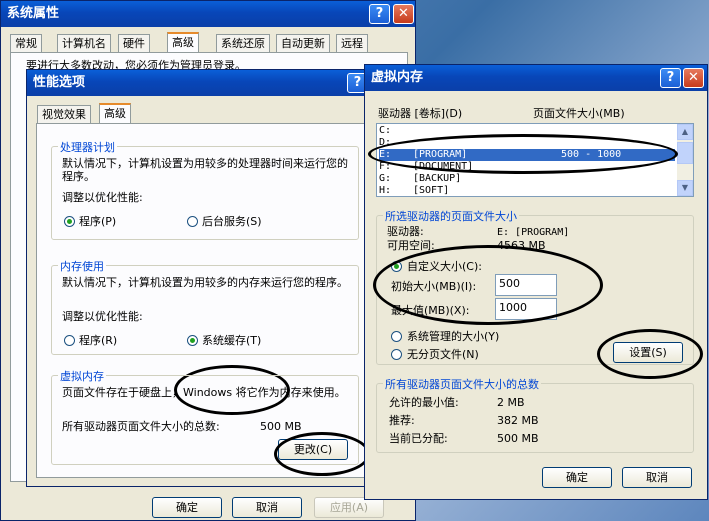 Image resolution: width=709 pixels, height=521 pixels. What do you see at coordinates (267, 507) in the screenshot?
I see `cancel-button: 取消` at bounding box center [267, 507].